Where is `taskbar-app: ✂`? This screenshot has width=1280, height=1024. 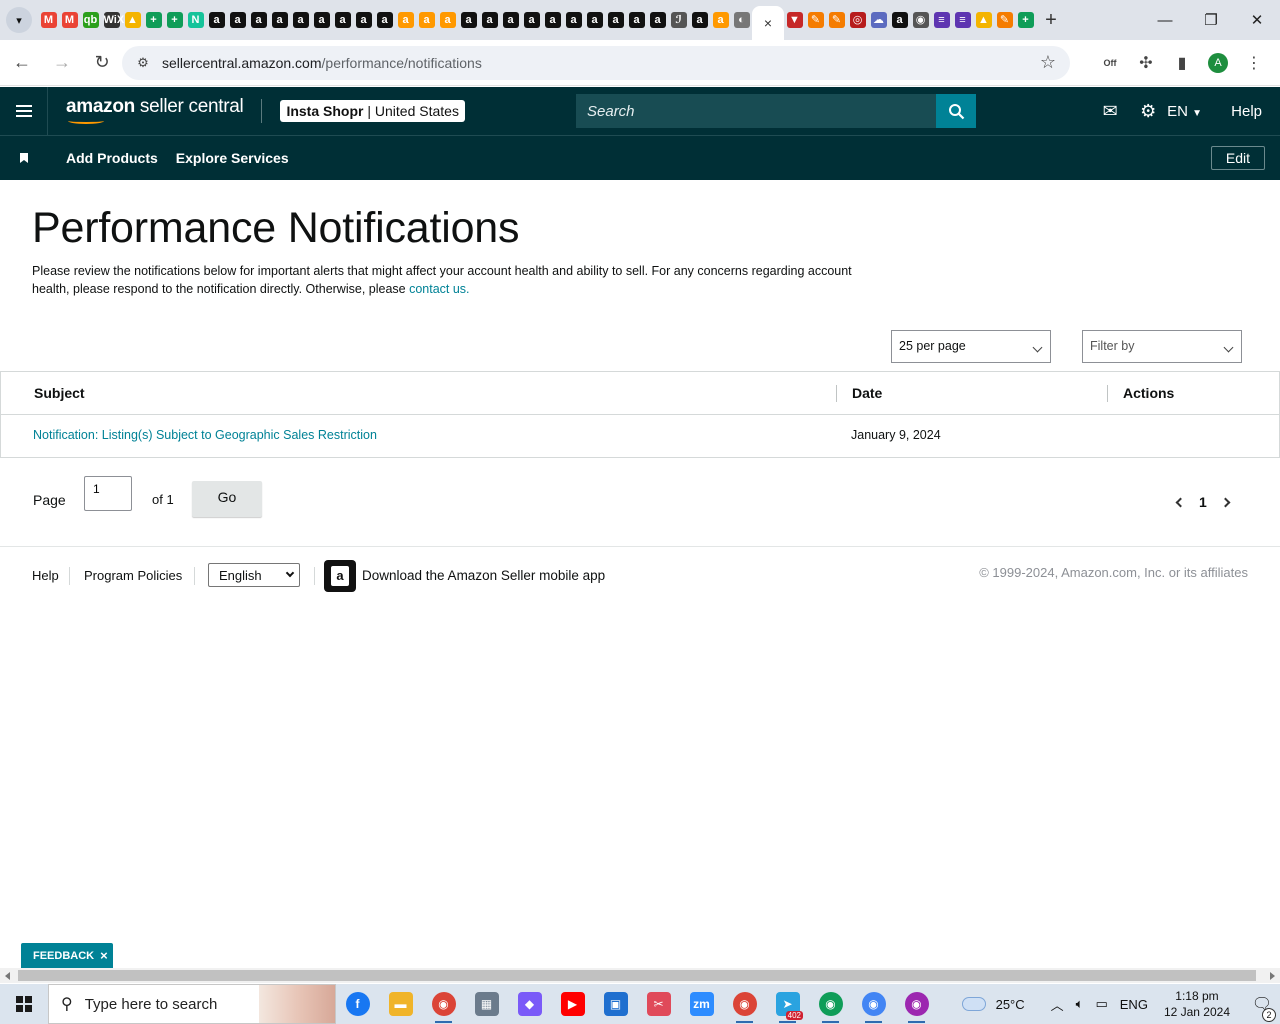 taskbar-app: ✂ is located at coordinates (658, 1004).